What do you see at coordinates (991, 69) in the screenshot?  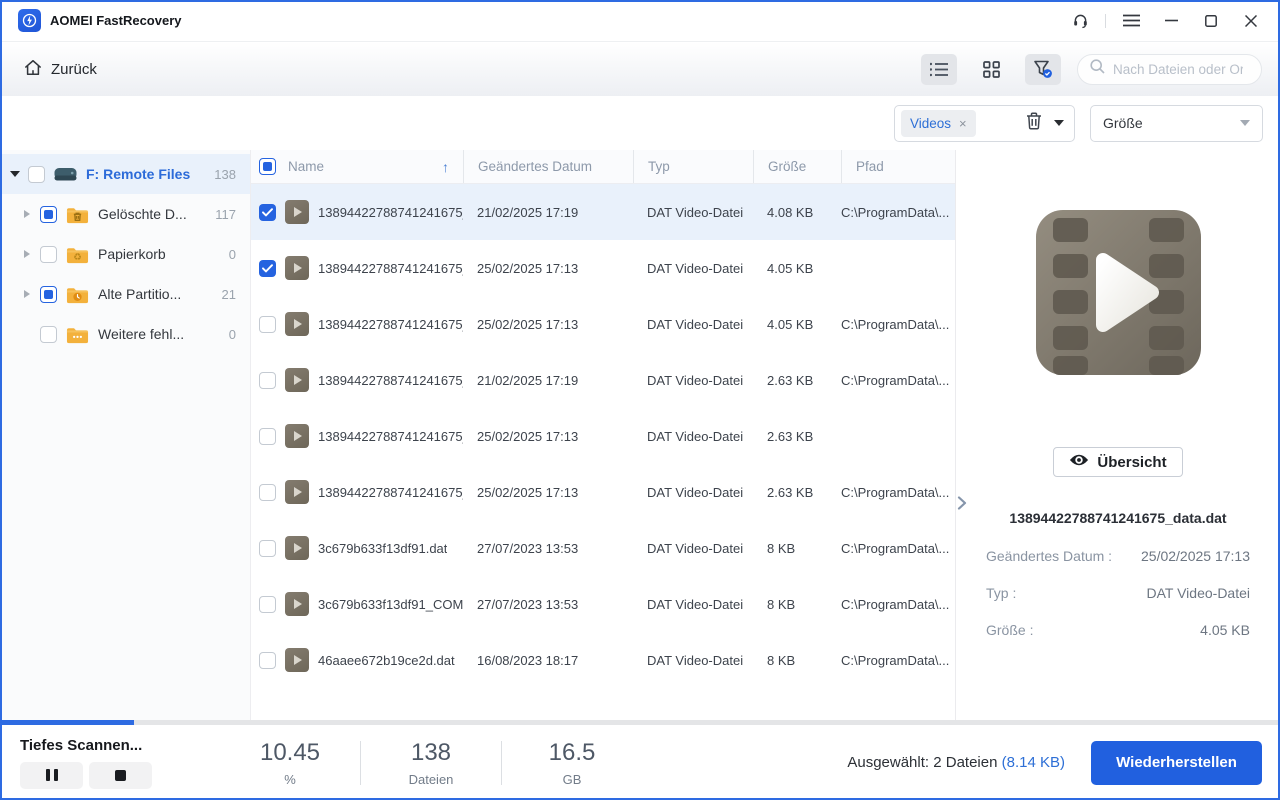 I see `grid-view-button` at bounding box center [991, 69].